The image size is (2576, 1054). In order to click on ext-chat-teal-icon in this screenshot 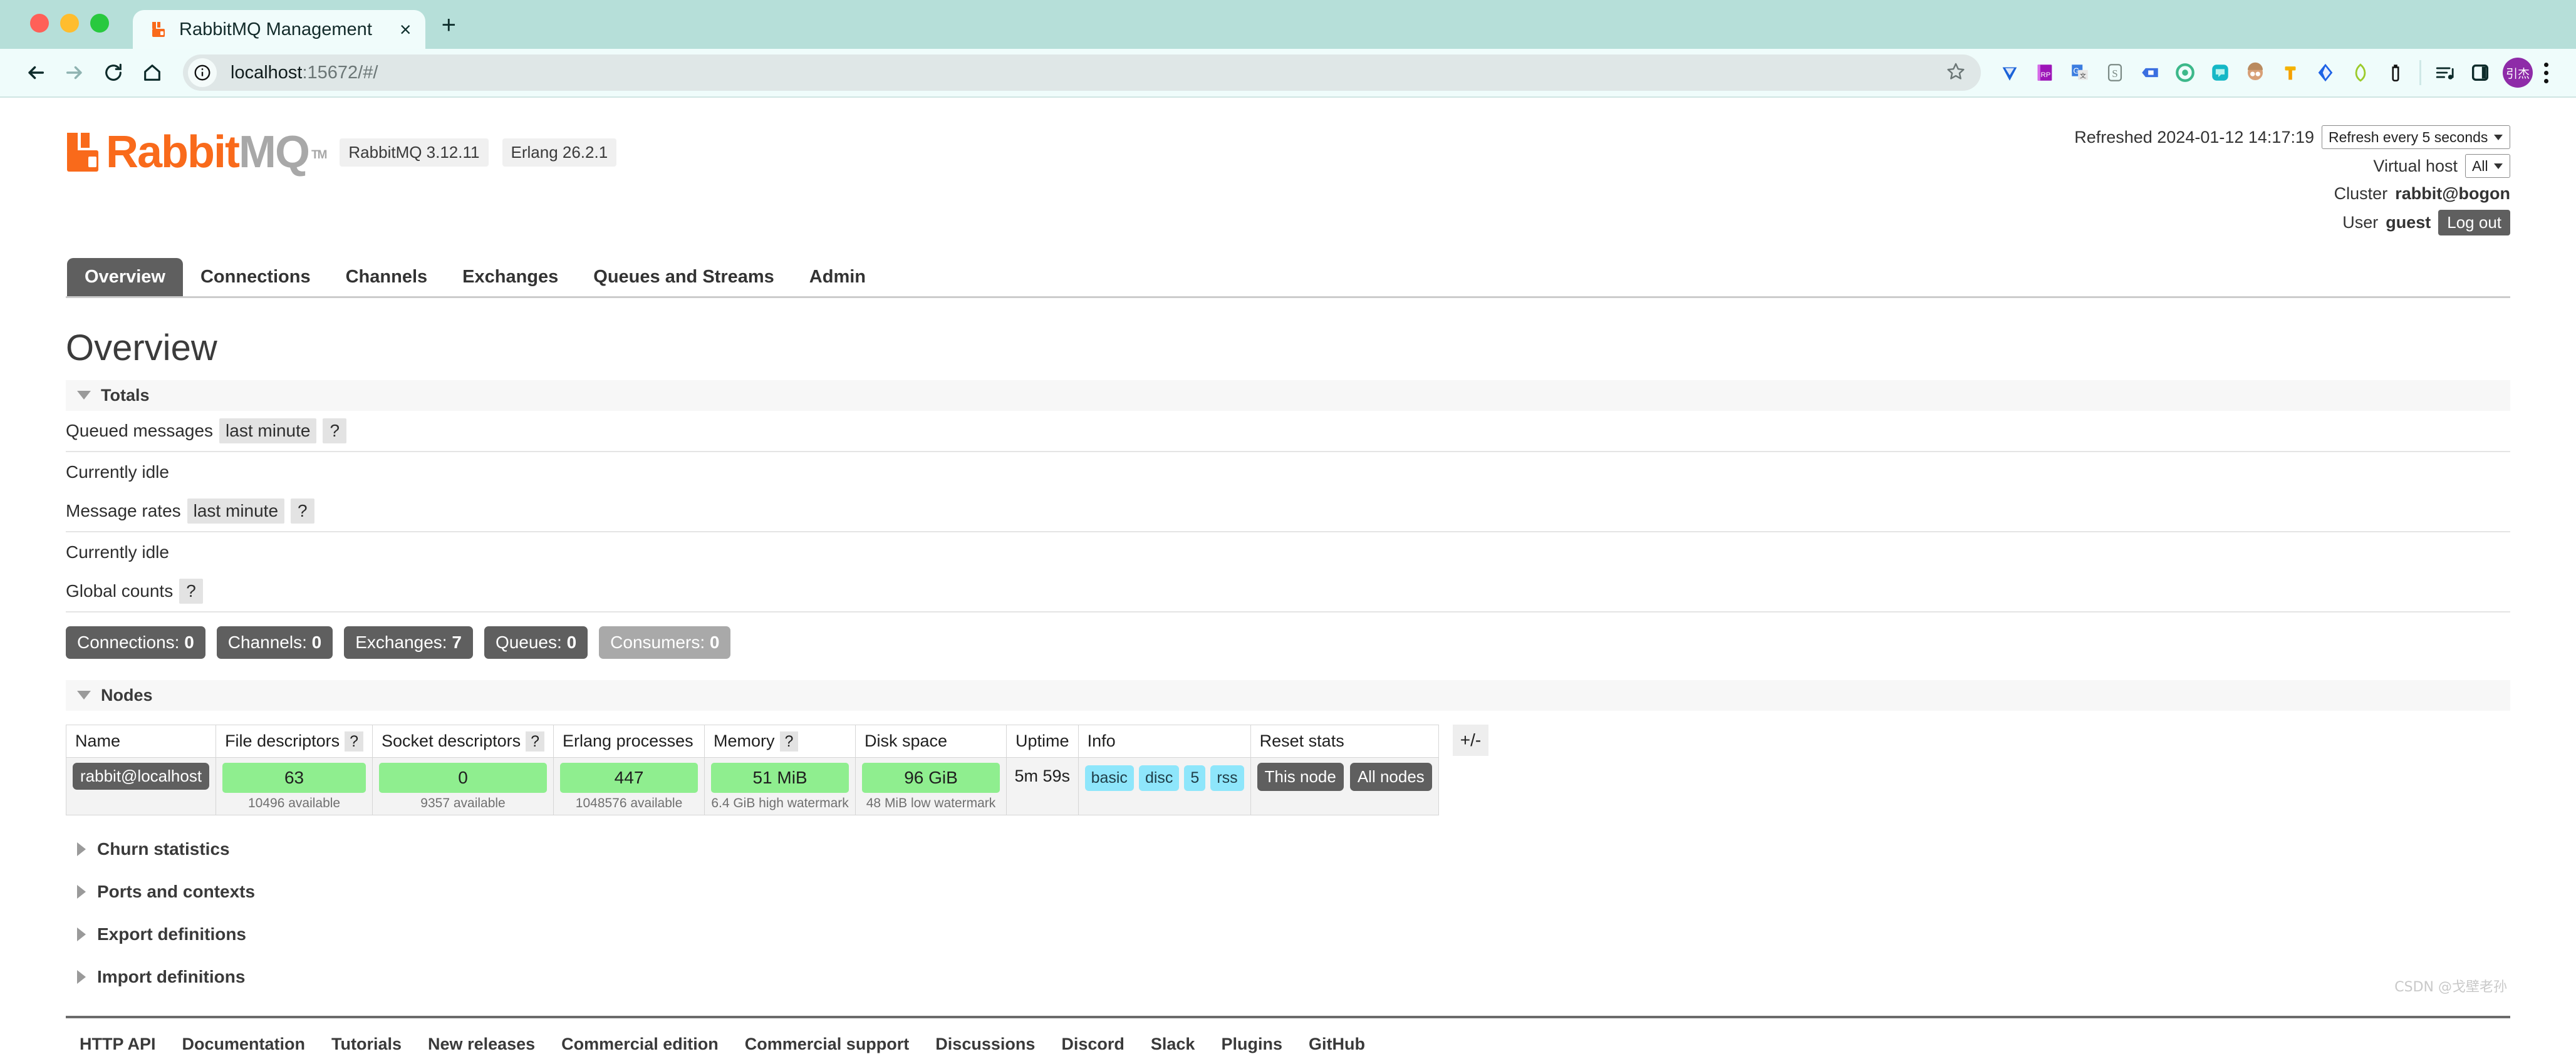, I will do `click(2220, 72)`.